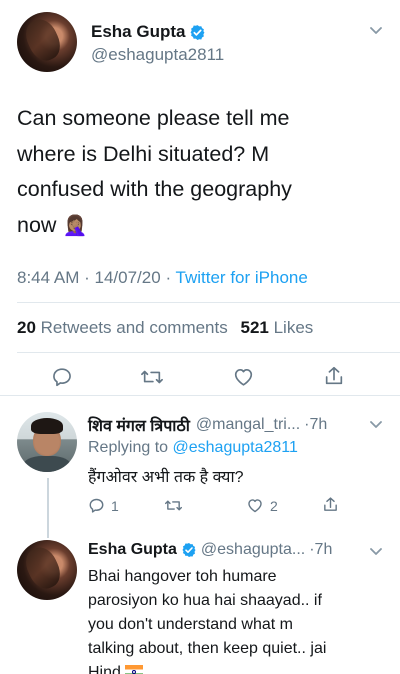  What do you see at coordinates (104, 669) in the screenshot?
I see `reply-text-last-word: Hind` at bounding box center [104, 669].